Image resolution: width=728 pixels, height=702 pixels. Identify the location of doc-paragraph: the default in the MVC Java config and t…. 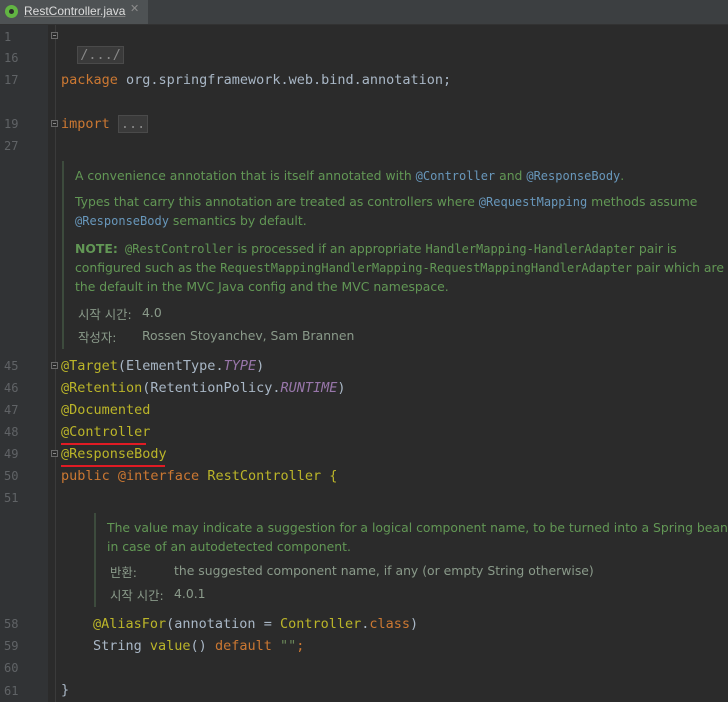
(262, 286).